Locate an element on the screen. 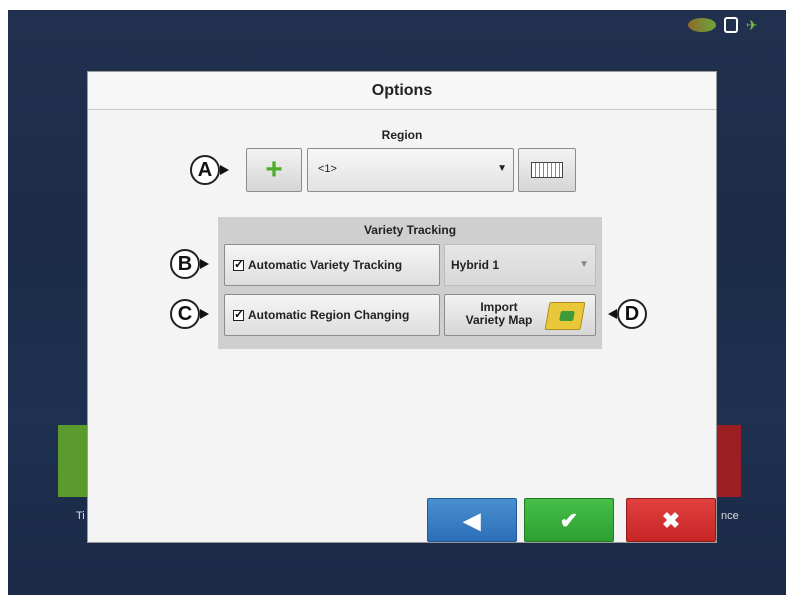 This screenshot has height=595, width=786. callout-a-pointer is located at coordinates (224, 170).